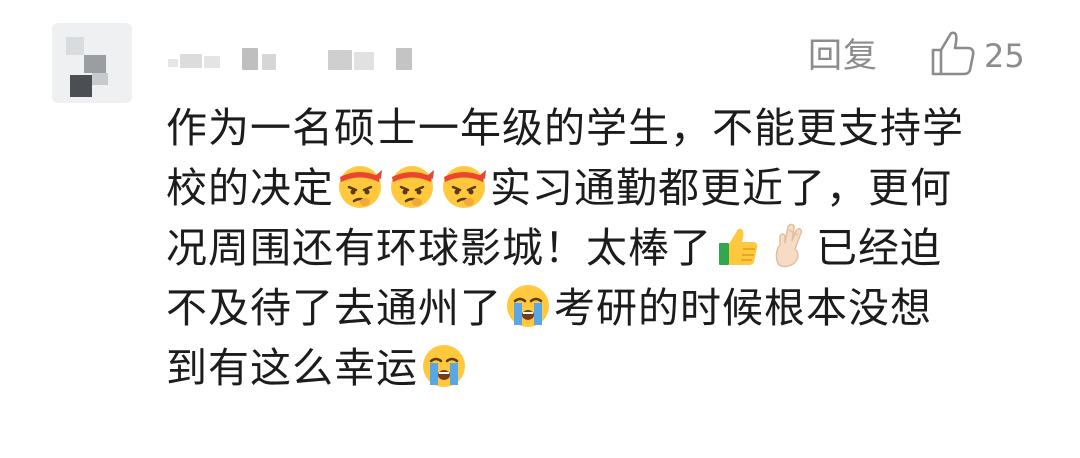 Image resolution: width=1080 pixels, height=458 pixels. I want to click on comment-line: 不及待了去通州了 考研的时候根本没想, so click(606, 308).